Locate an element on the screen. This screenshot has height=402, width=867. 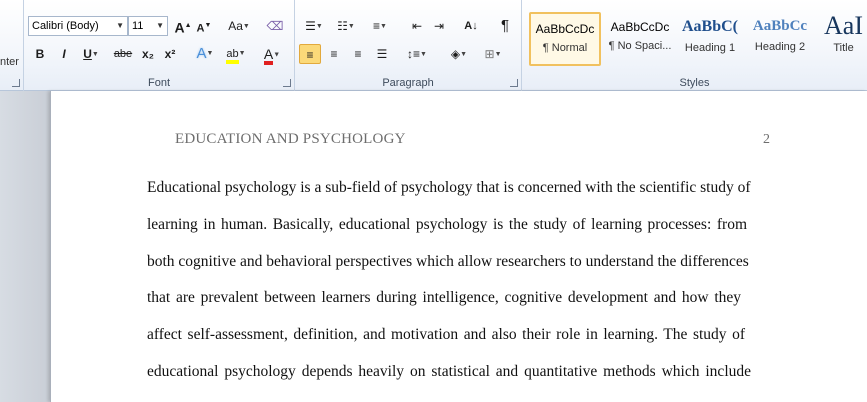
page-number: 2 is located at coordinates (766, 139).